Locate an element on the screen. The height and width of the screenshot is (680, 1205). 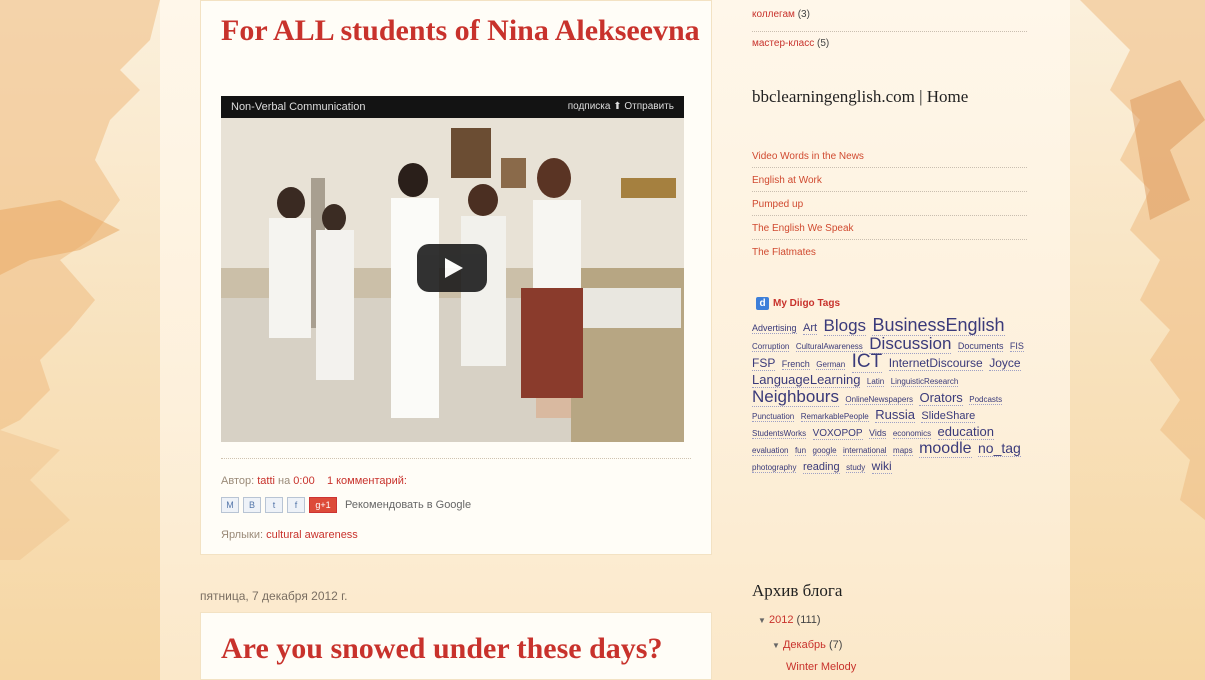
diigo-tag-link: Podcasts is located at coordinates (986, 400).